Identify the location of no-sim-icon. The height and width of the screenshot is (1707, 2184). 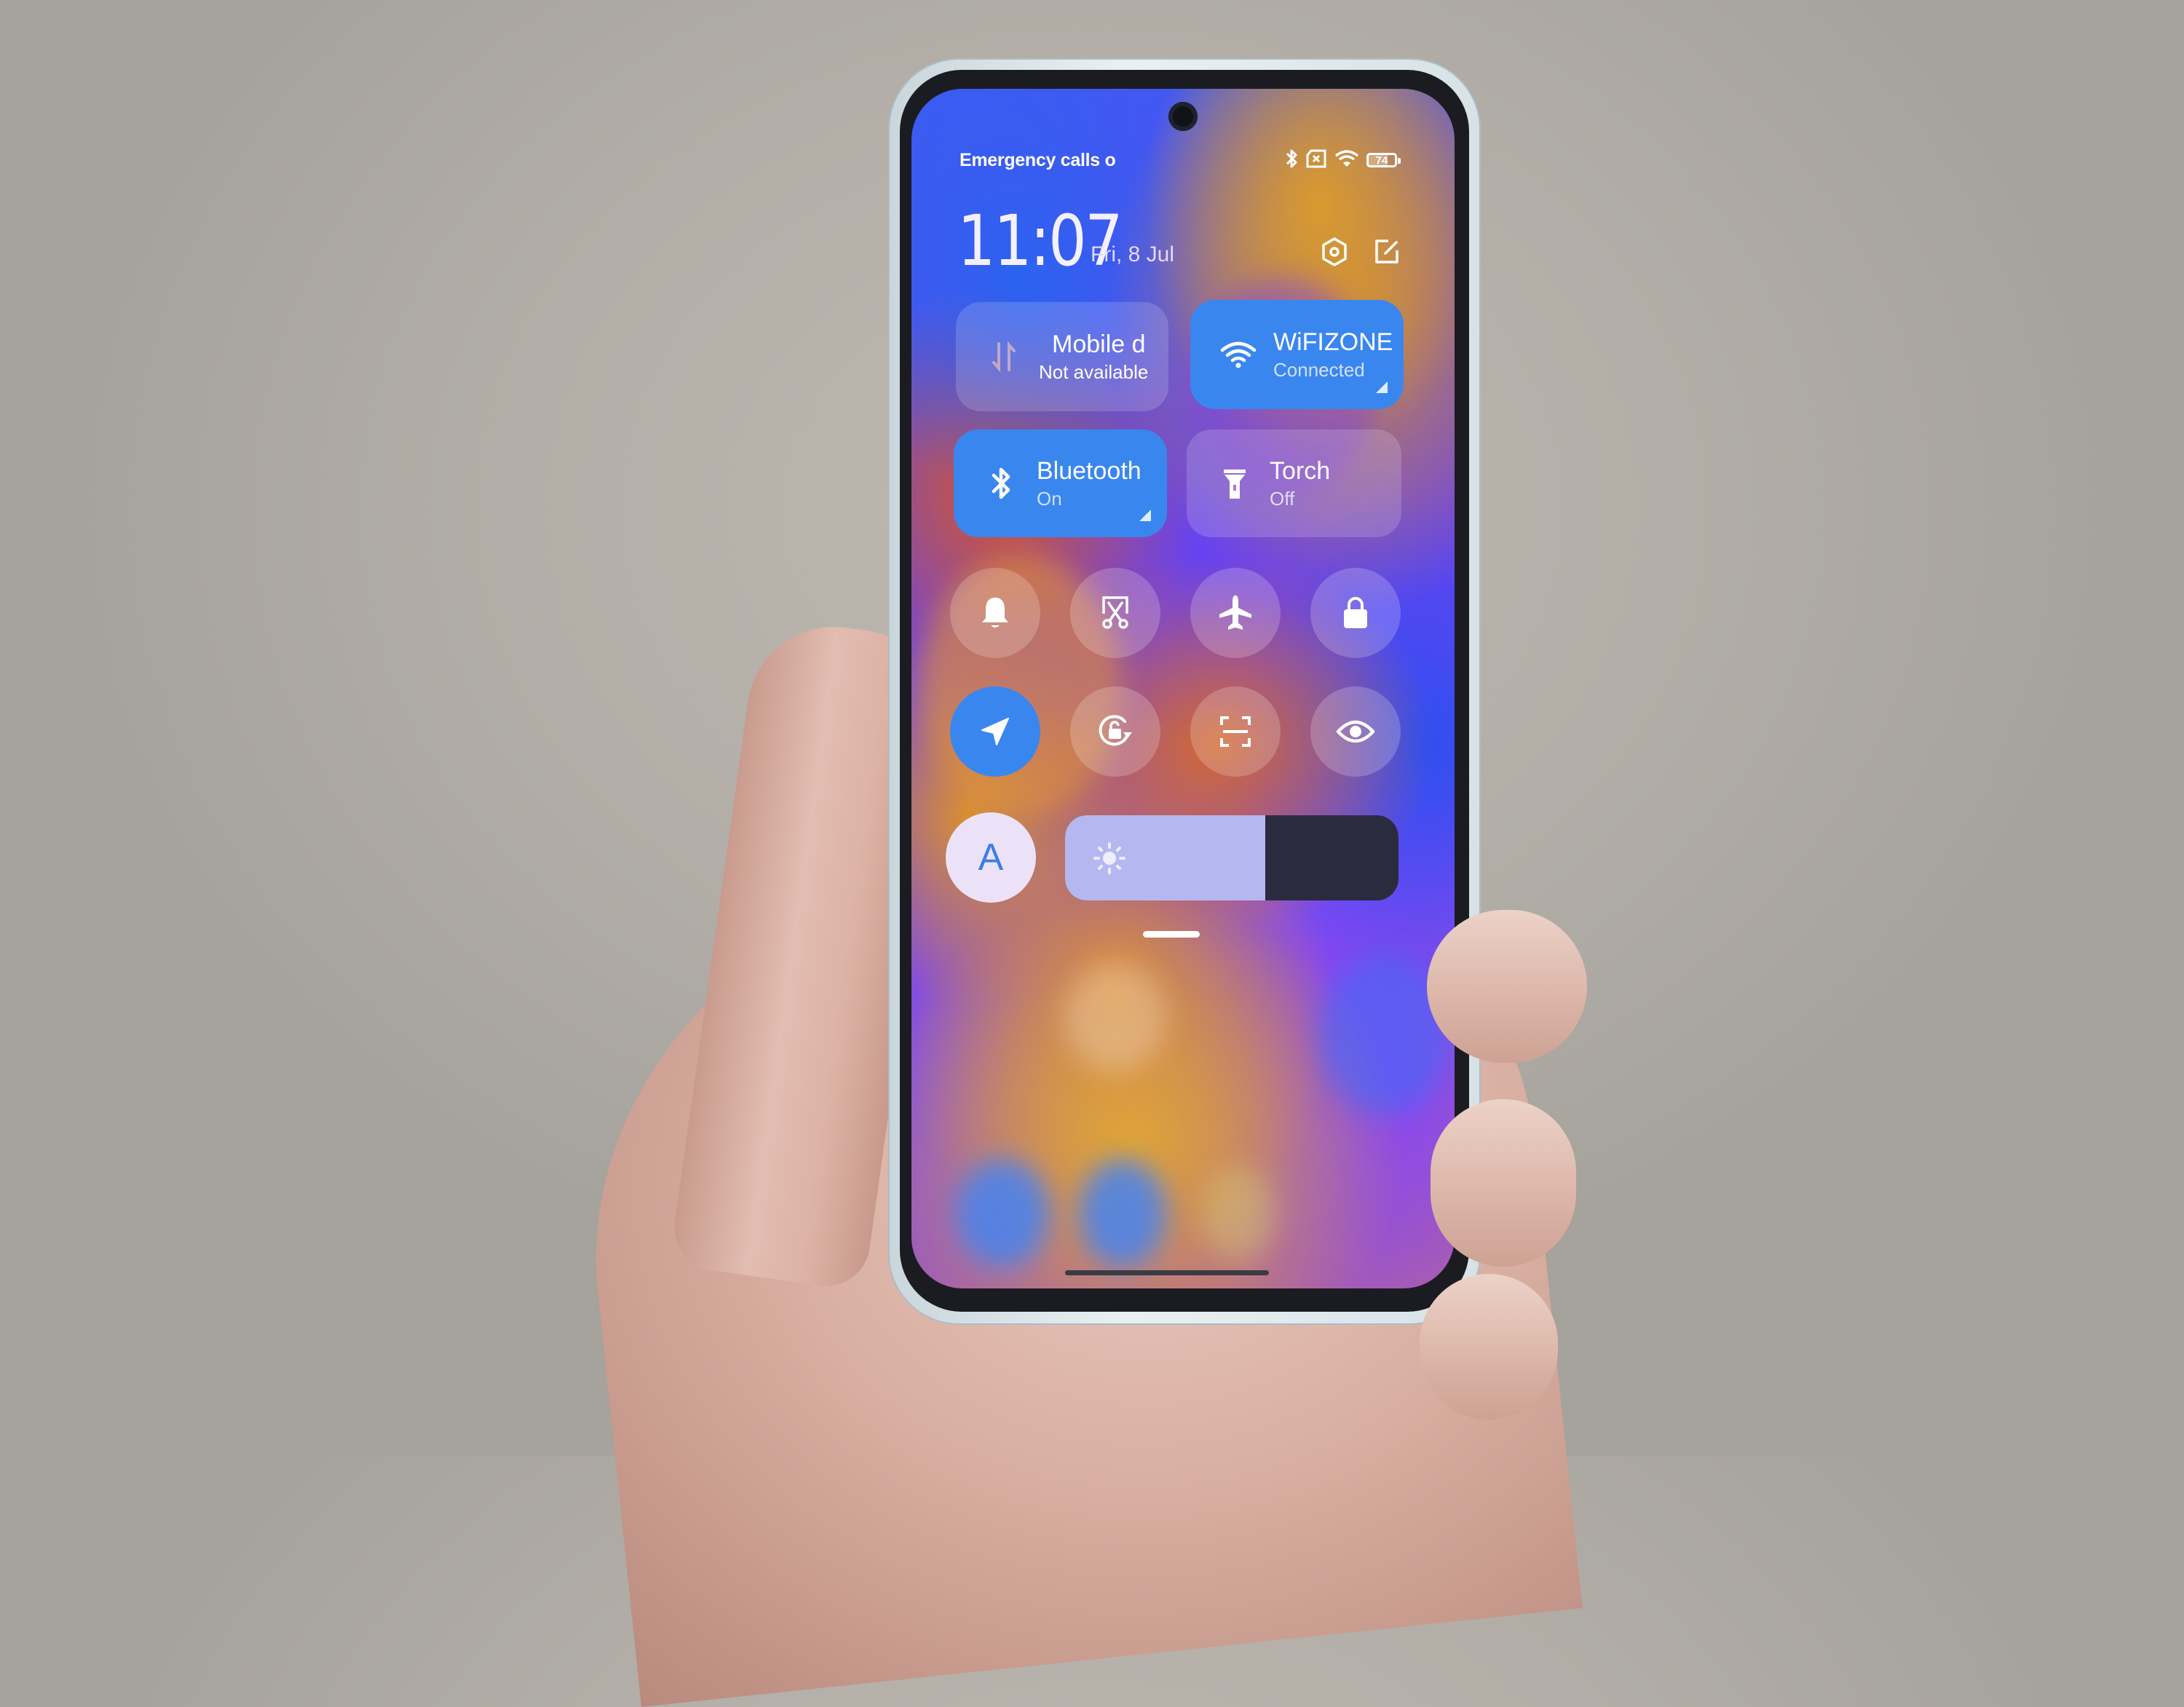
(1316, 160).